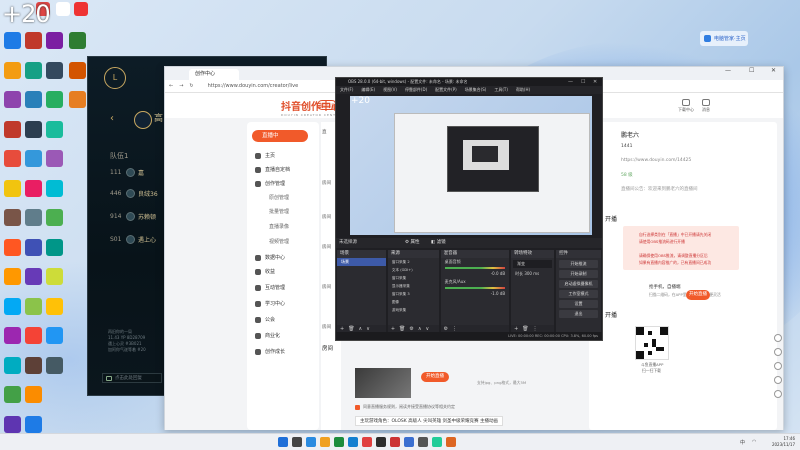 This screenshot has width=800, height=450. I want to click on sidebar-item: 互动管理, so click(285, 287).